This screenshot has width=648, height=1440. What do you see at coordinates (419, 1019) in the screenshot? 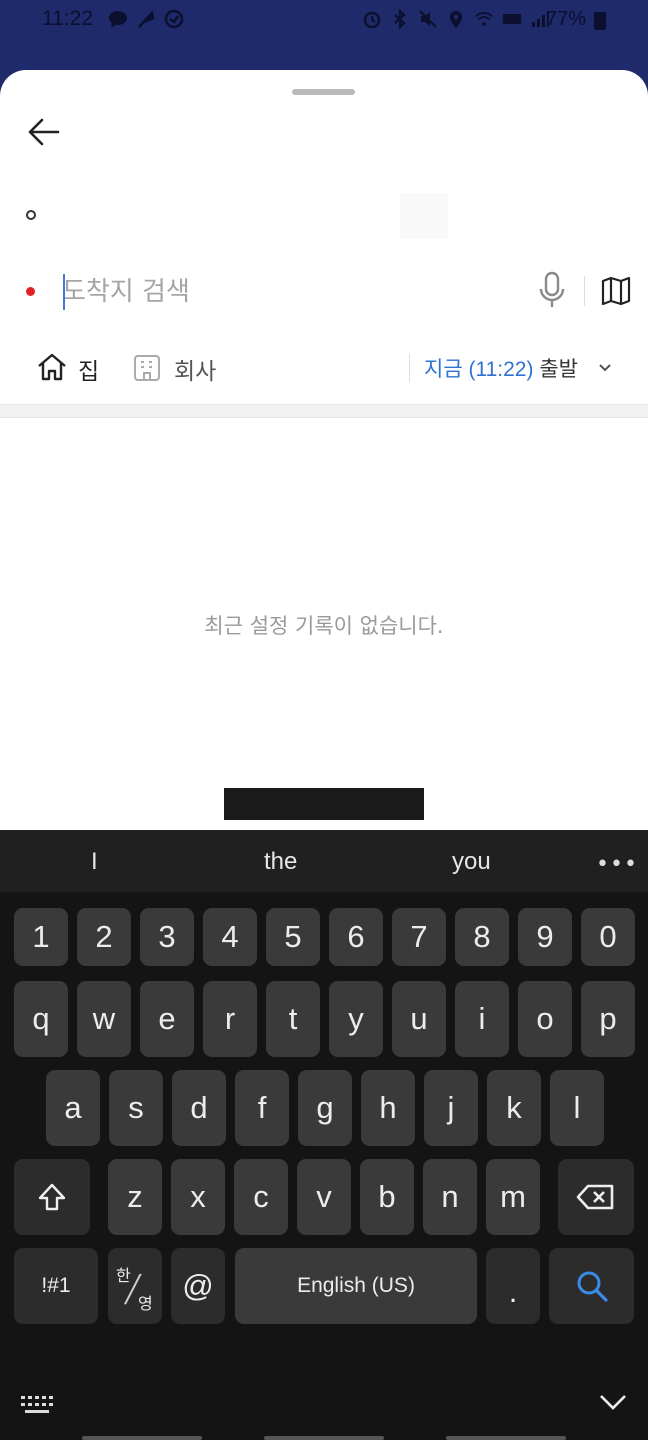
I see `key-u: u` at bounding box center [419, 1019].